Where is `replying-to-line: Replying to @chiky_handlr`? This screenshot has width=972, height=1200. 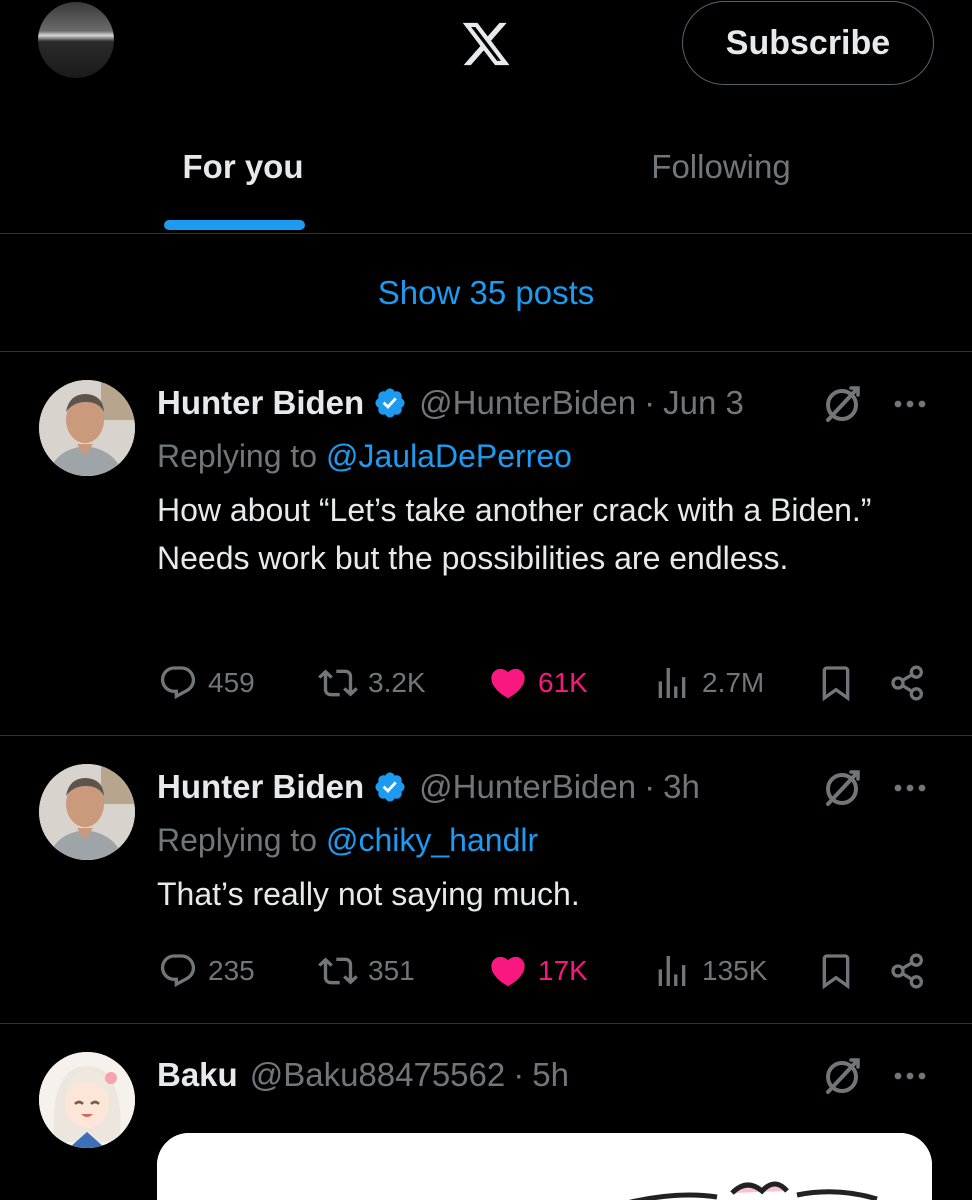 replying-to-line: Replying to @chiky_handlr is located at coordinates (347, 840).